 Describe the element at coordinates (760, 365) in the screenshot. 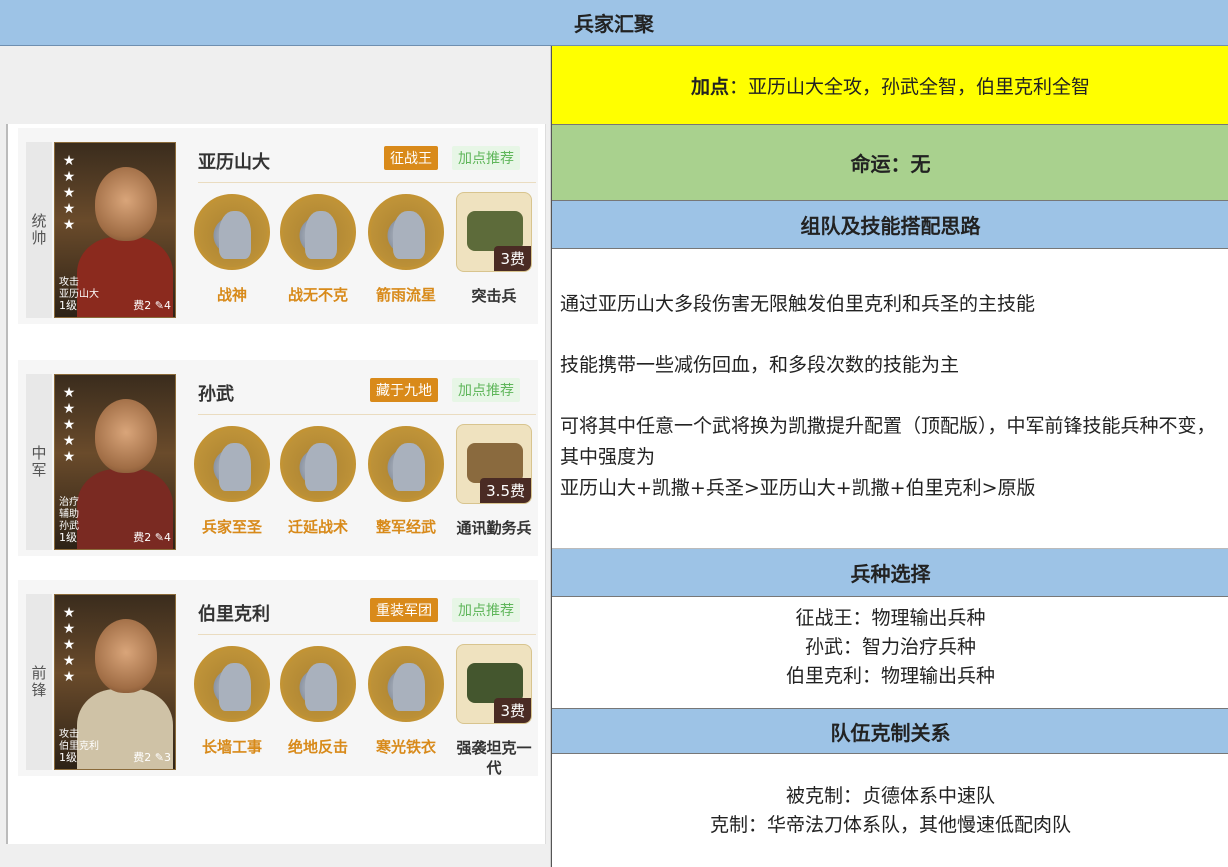

I see `strategy-line: 技能携带一些减伤回血，和多段次数的技能为主` at that location.